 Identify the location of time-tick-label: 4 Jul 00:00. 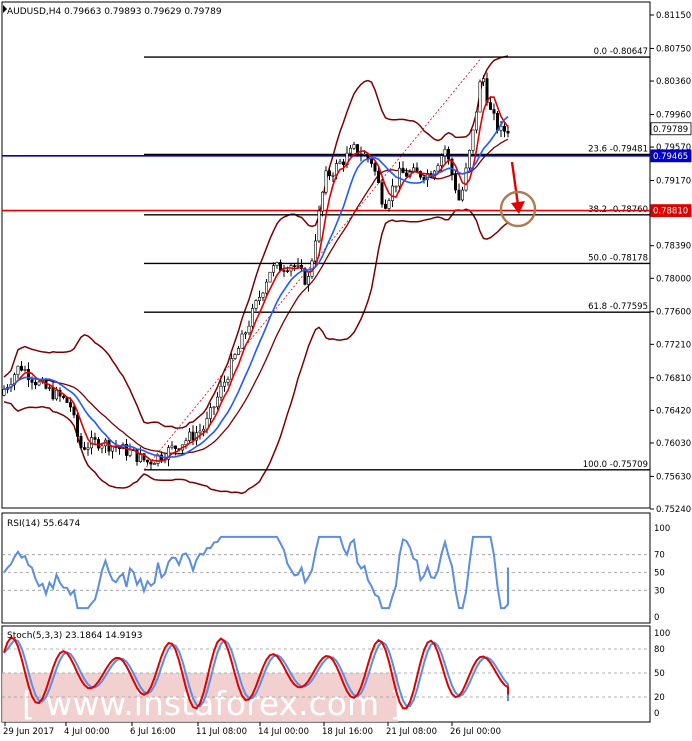
(87, 732).